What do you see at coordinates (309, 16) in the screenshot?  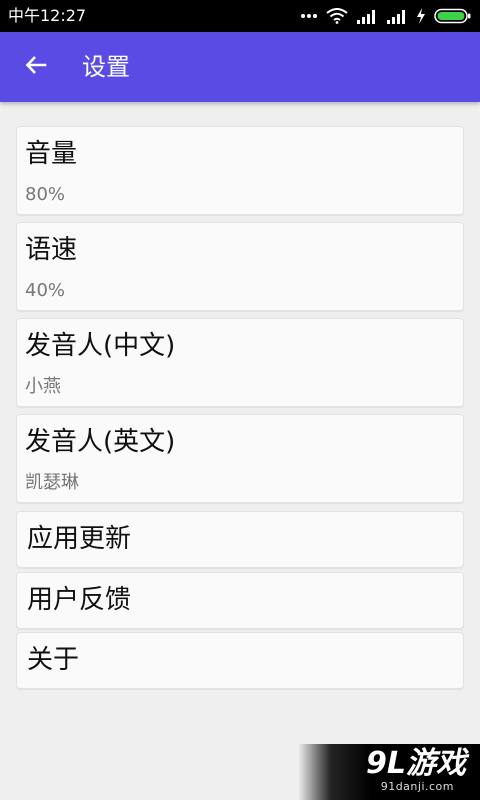 I see `more-dots-icon` at bounding box center [309, 16].